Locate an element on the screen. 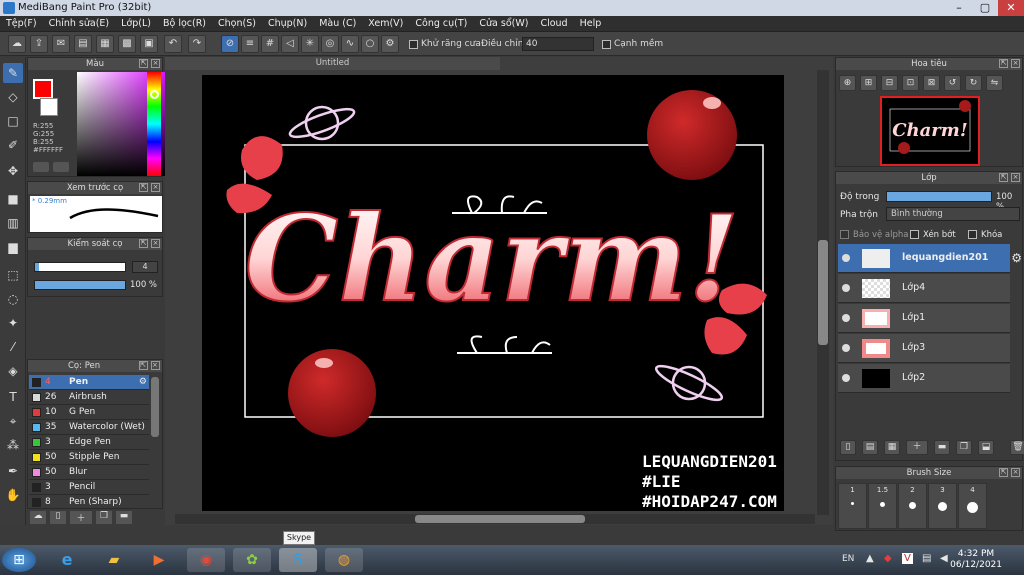 This screenshot has height=575, width=1024. language-indicator: EN is located at coordinates (848, 559).